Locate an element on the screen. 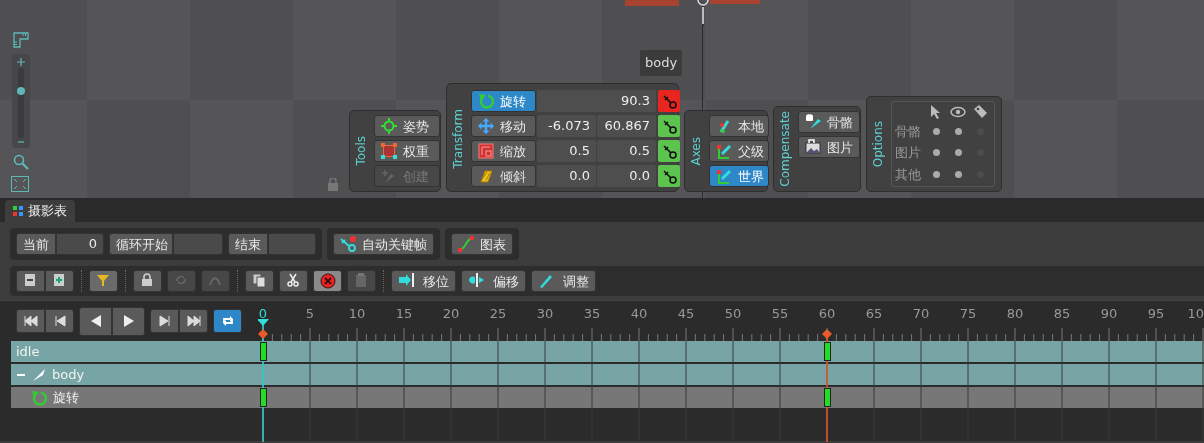  graph-button: 图表 is located at coordinates (482, 244).